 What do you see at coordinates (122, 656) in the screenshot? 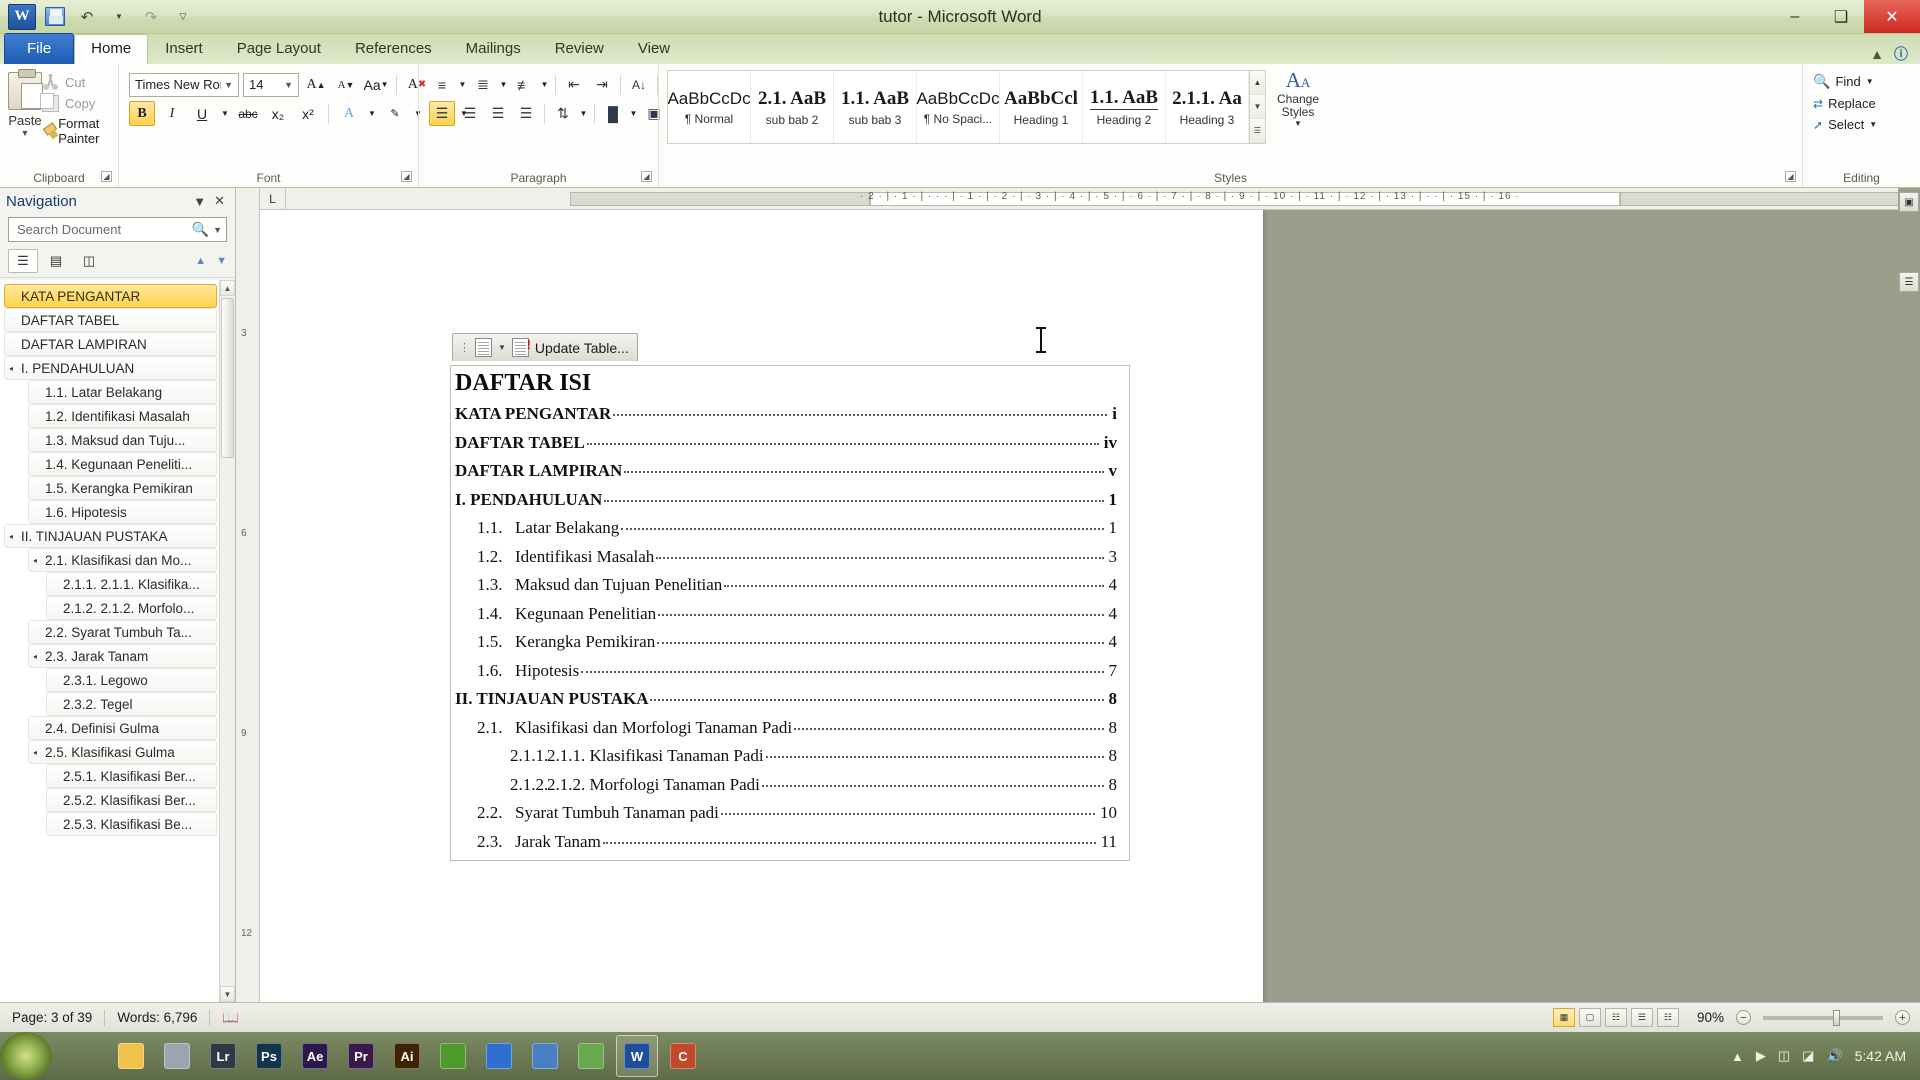
I see `nav-heading-item: ◂ 2.3. Jarak Tanam` at bounding box center [122, 656].